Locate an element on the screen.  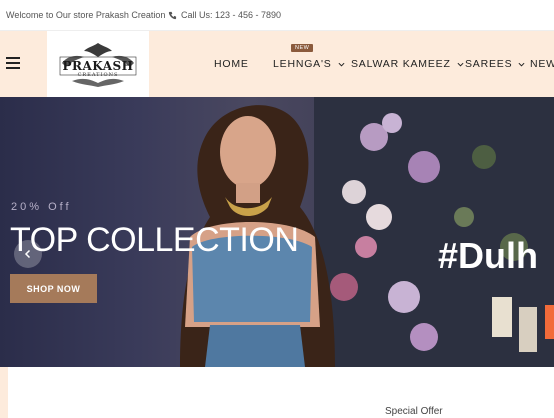
phone-icon is located at coordinates (172, 15).